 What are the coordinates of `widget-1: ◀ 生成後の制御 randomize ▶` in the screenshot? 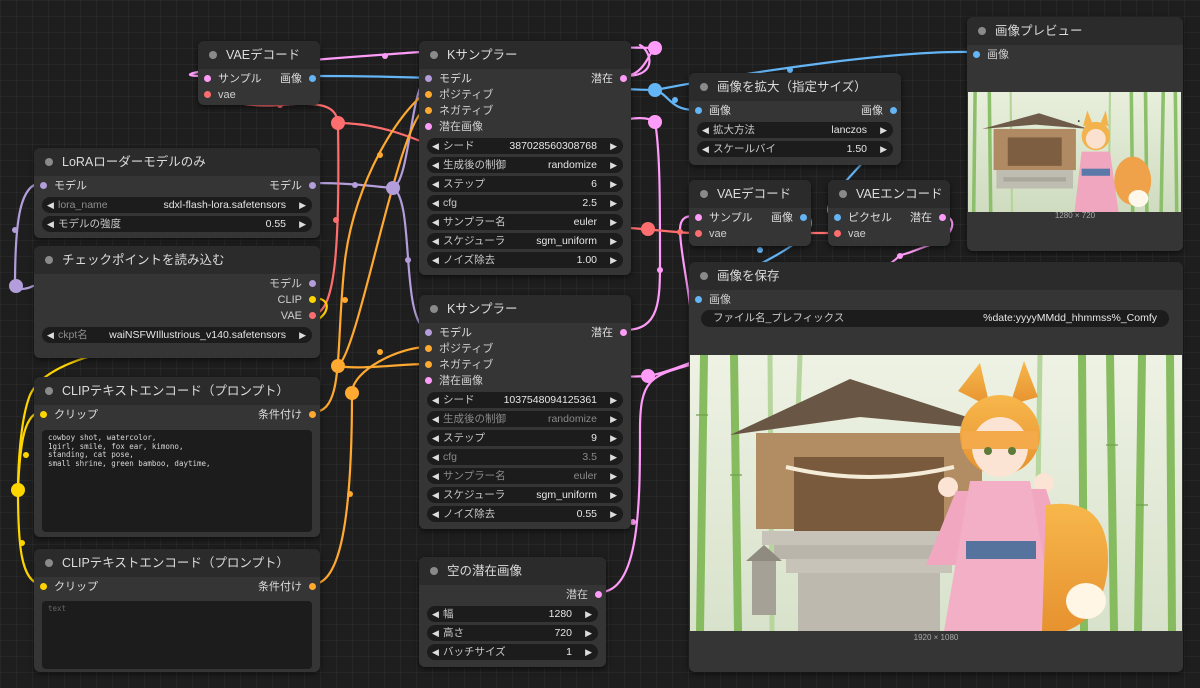 It's located at (525, 419).